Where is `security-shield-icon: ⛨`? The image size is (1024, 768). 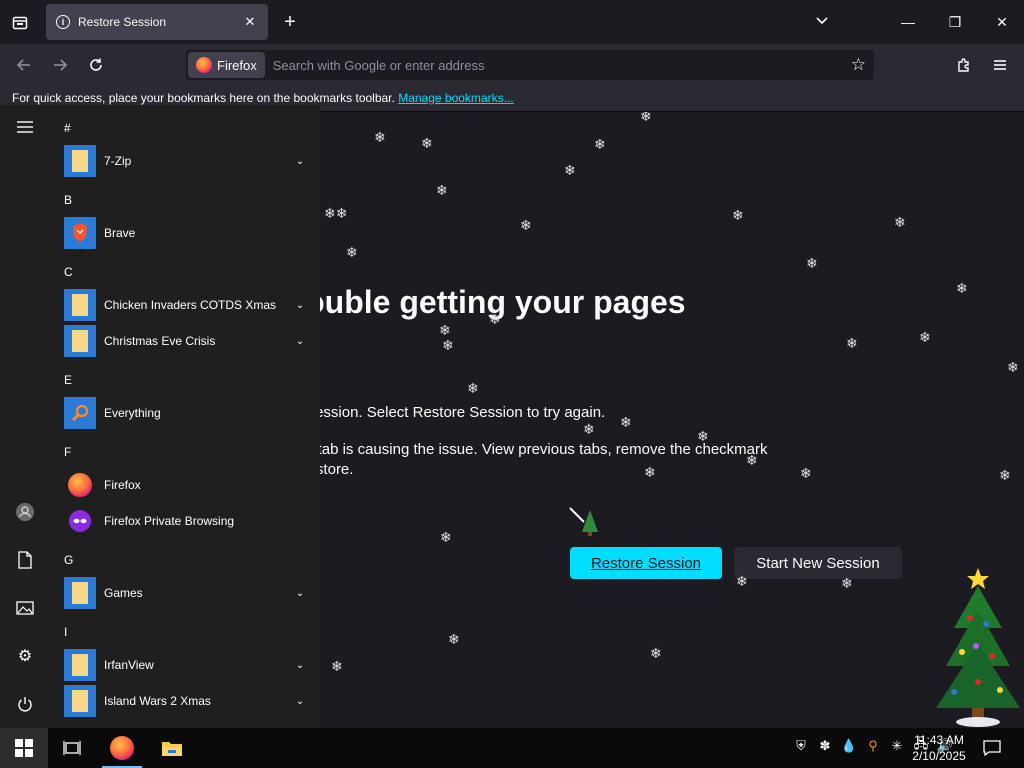 security-shield-icon: ⛨ is located at coordinates (801, 746).